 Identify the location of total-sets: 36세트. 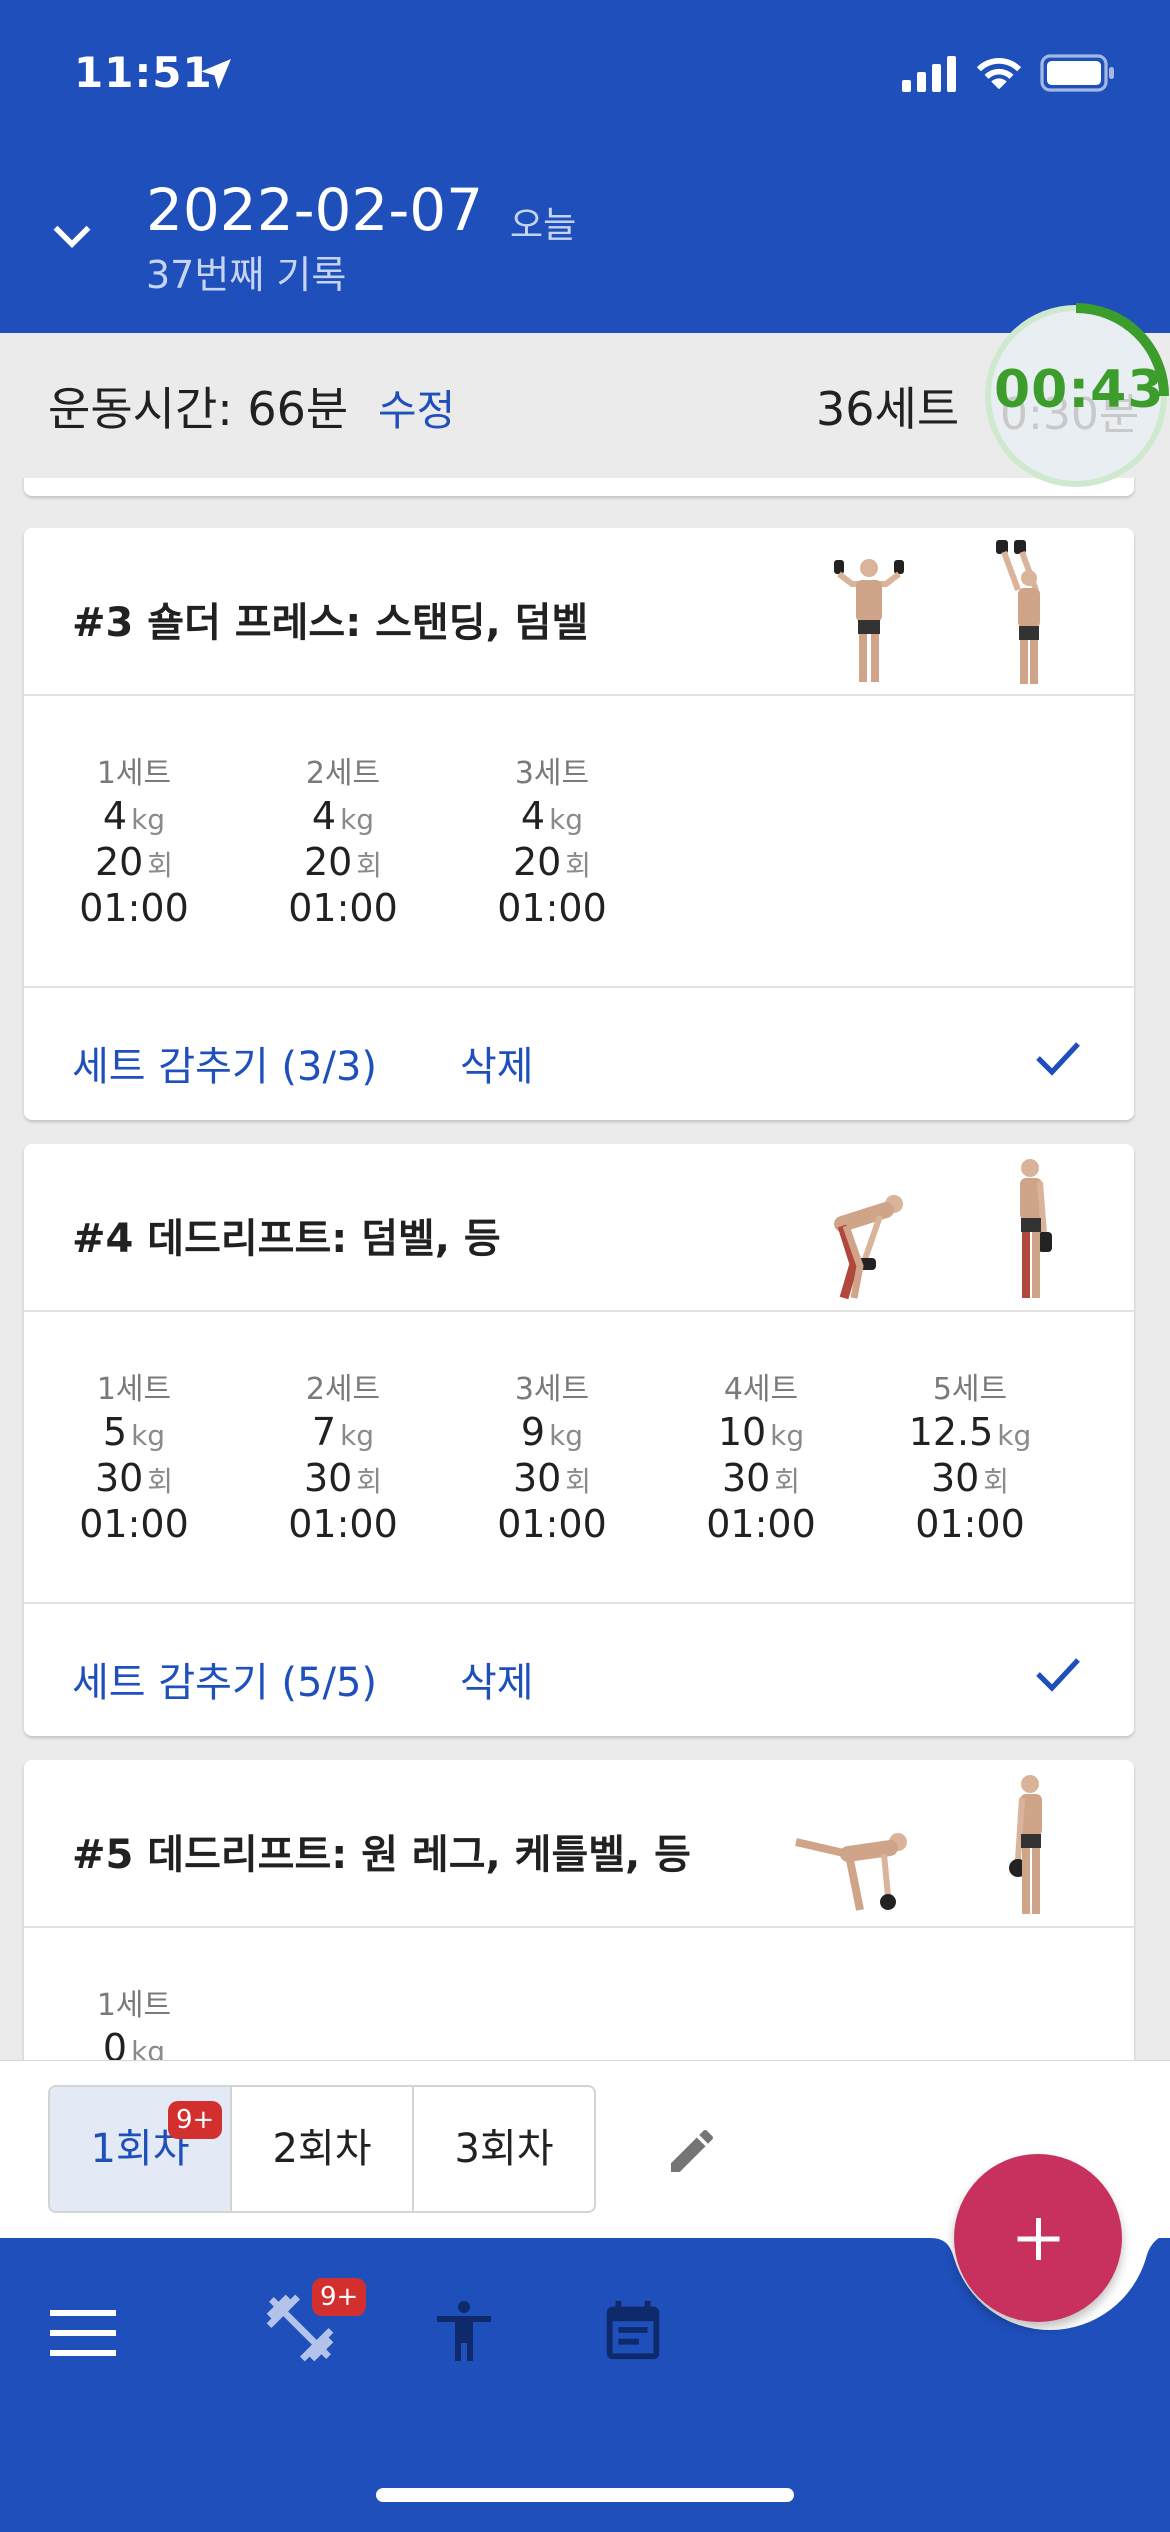
(888, 409).